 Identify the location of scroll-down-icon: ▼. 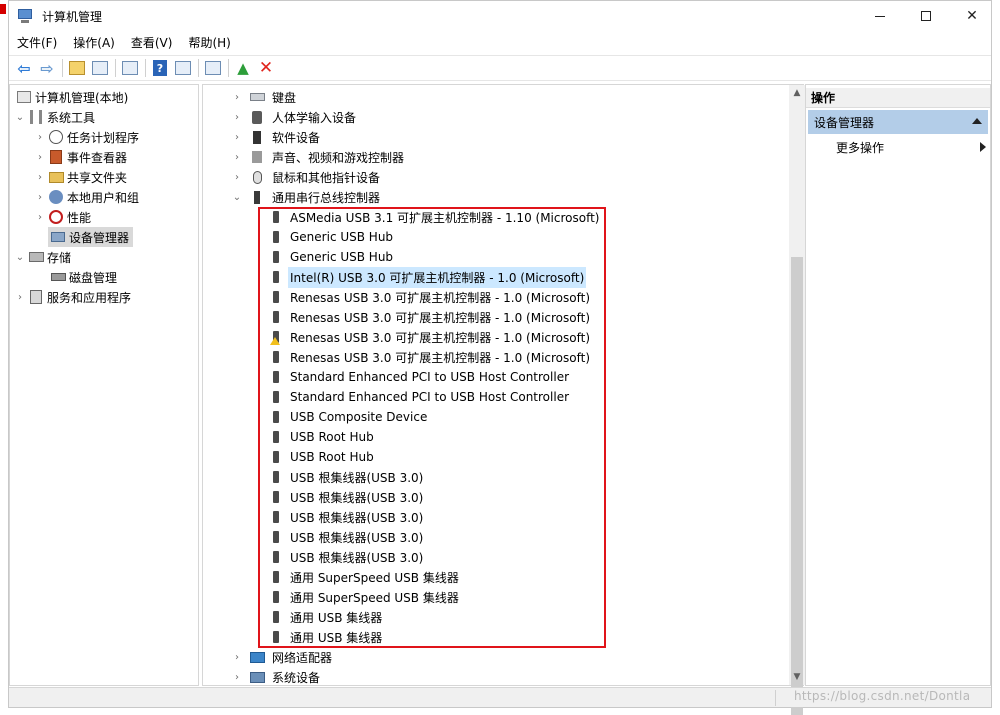
(797, 677).